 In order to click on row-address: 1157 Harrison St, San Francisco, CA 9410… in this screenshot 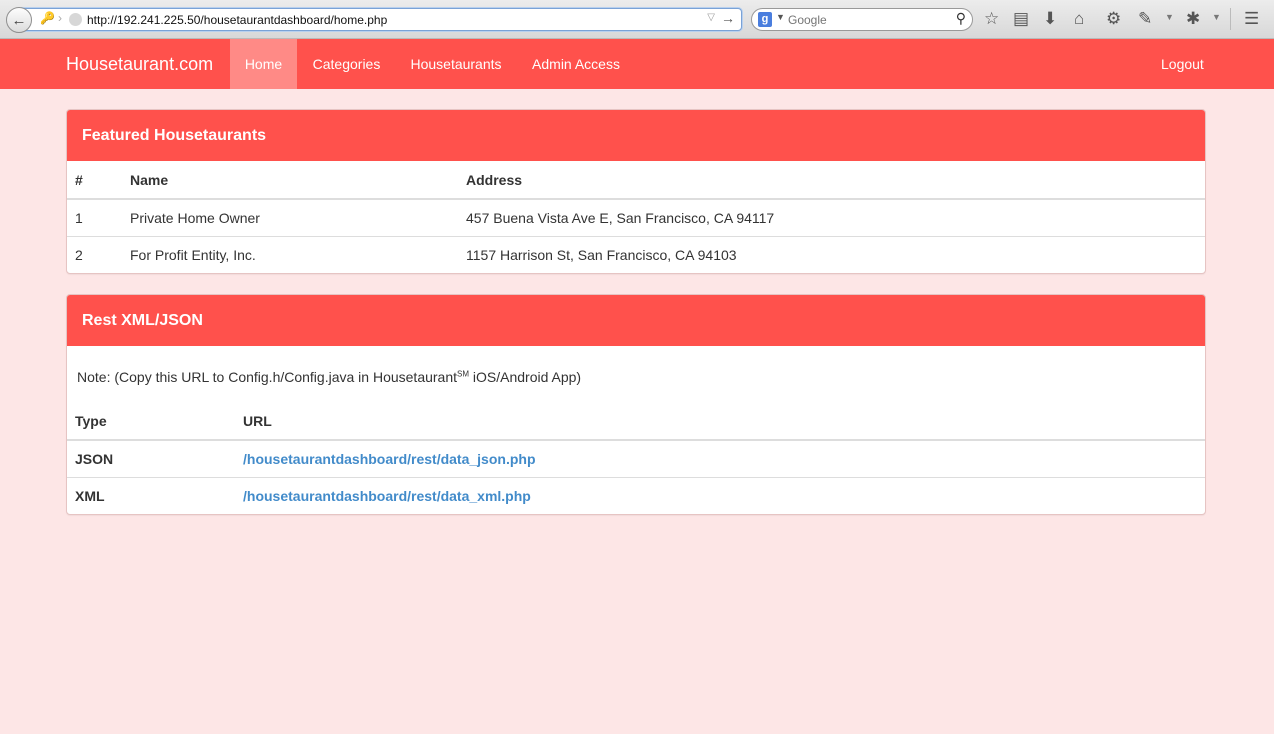, I will do `click(831, 254)`.